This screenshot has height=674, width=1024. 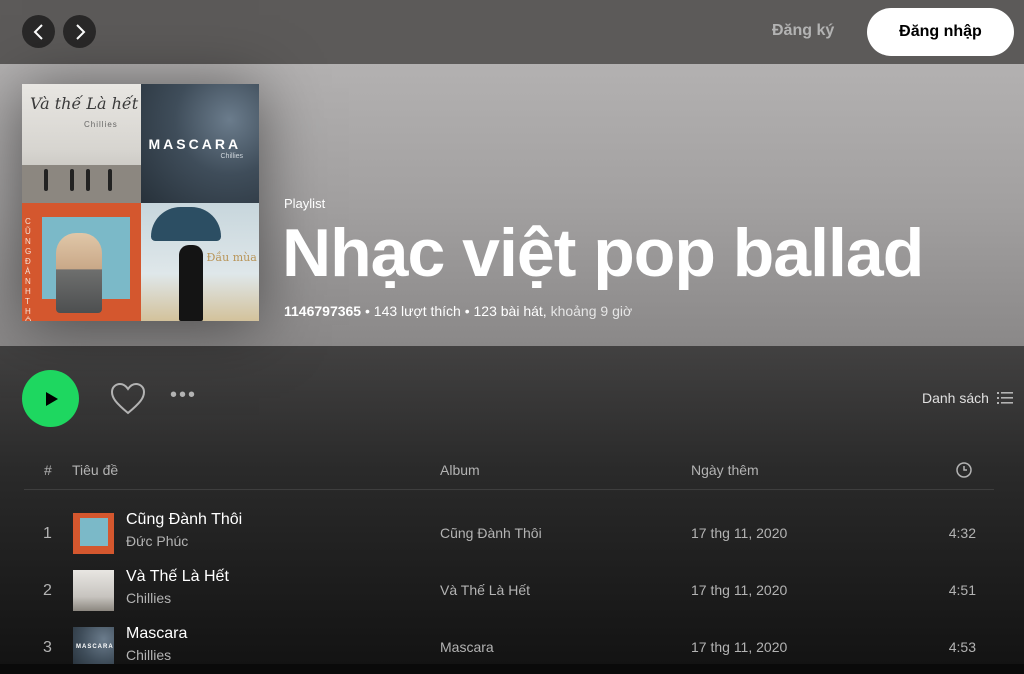 What do you see at coordinates (81, 183) in the screenshot?
I see `cover-tile-1-road` at bounding box center [81, 183].